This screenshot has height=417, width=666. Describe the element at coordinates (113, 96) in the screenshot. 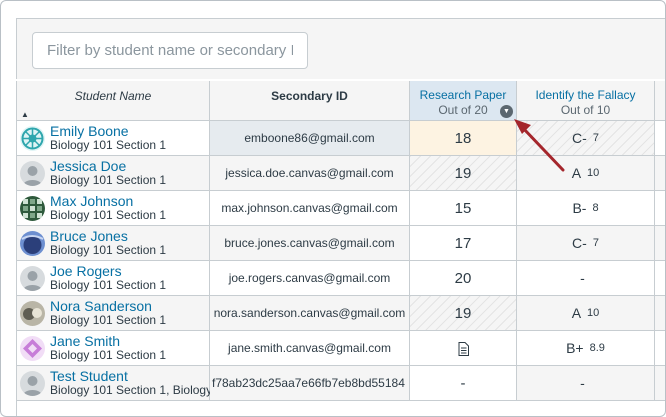

I see `student-name-header-label: Student Name` at that location.